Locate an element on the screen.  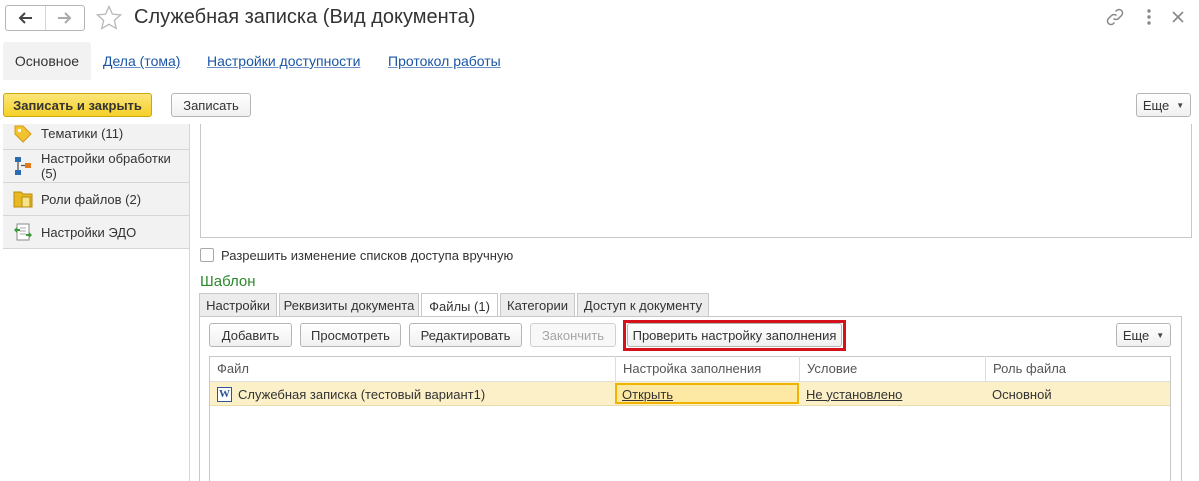
sidebar-item-edo-settings: Настройки ЭДО is located at coordinates (96, 232).